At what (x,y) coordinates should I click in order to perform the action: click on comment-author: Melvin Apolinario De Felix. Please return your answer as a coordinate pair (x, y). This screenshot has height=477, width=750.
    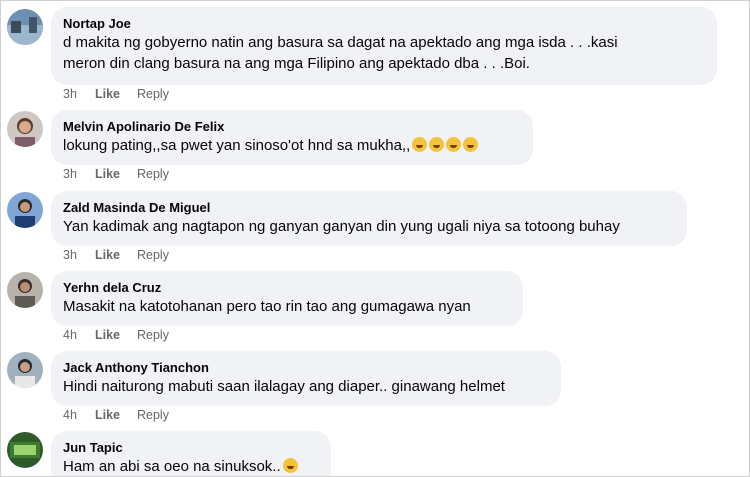
    Looking at the image, I should click on (292, 126).